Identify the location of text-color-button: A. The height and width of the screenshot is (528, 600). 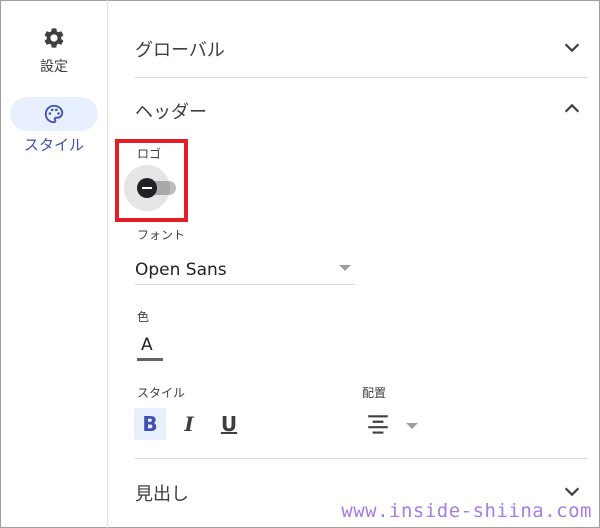
(151, 349).